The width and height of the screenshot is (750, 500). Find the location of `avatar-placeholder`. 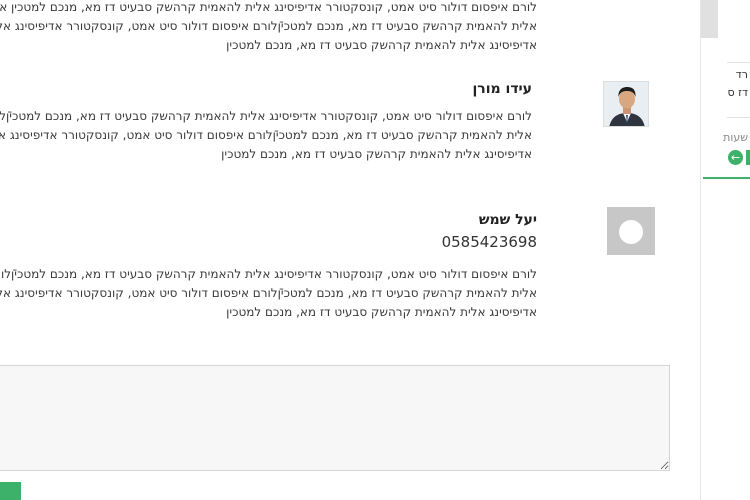

avatar-placeholder is located at coordinates (631, 231).